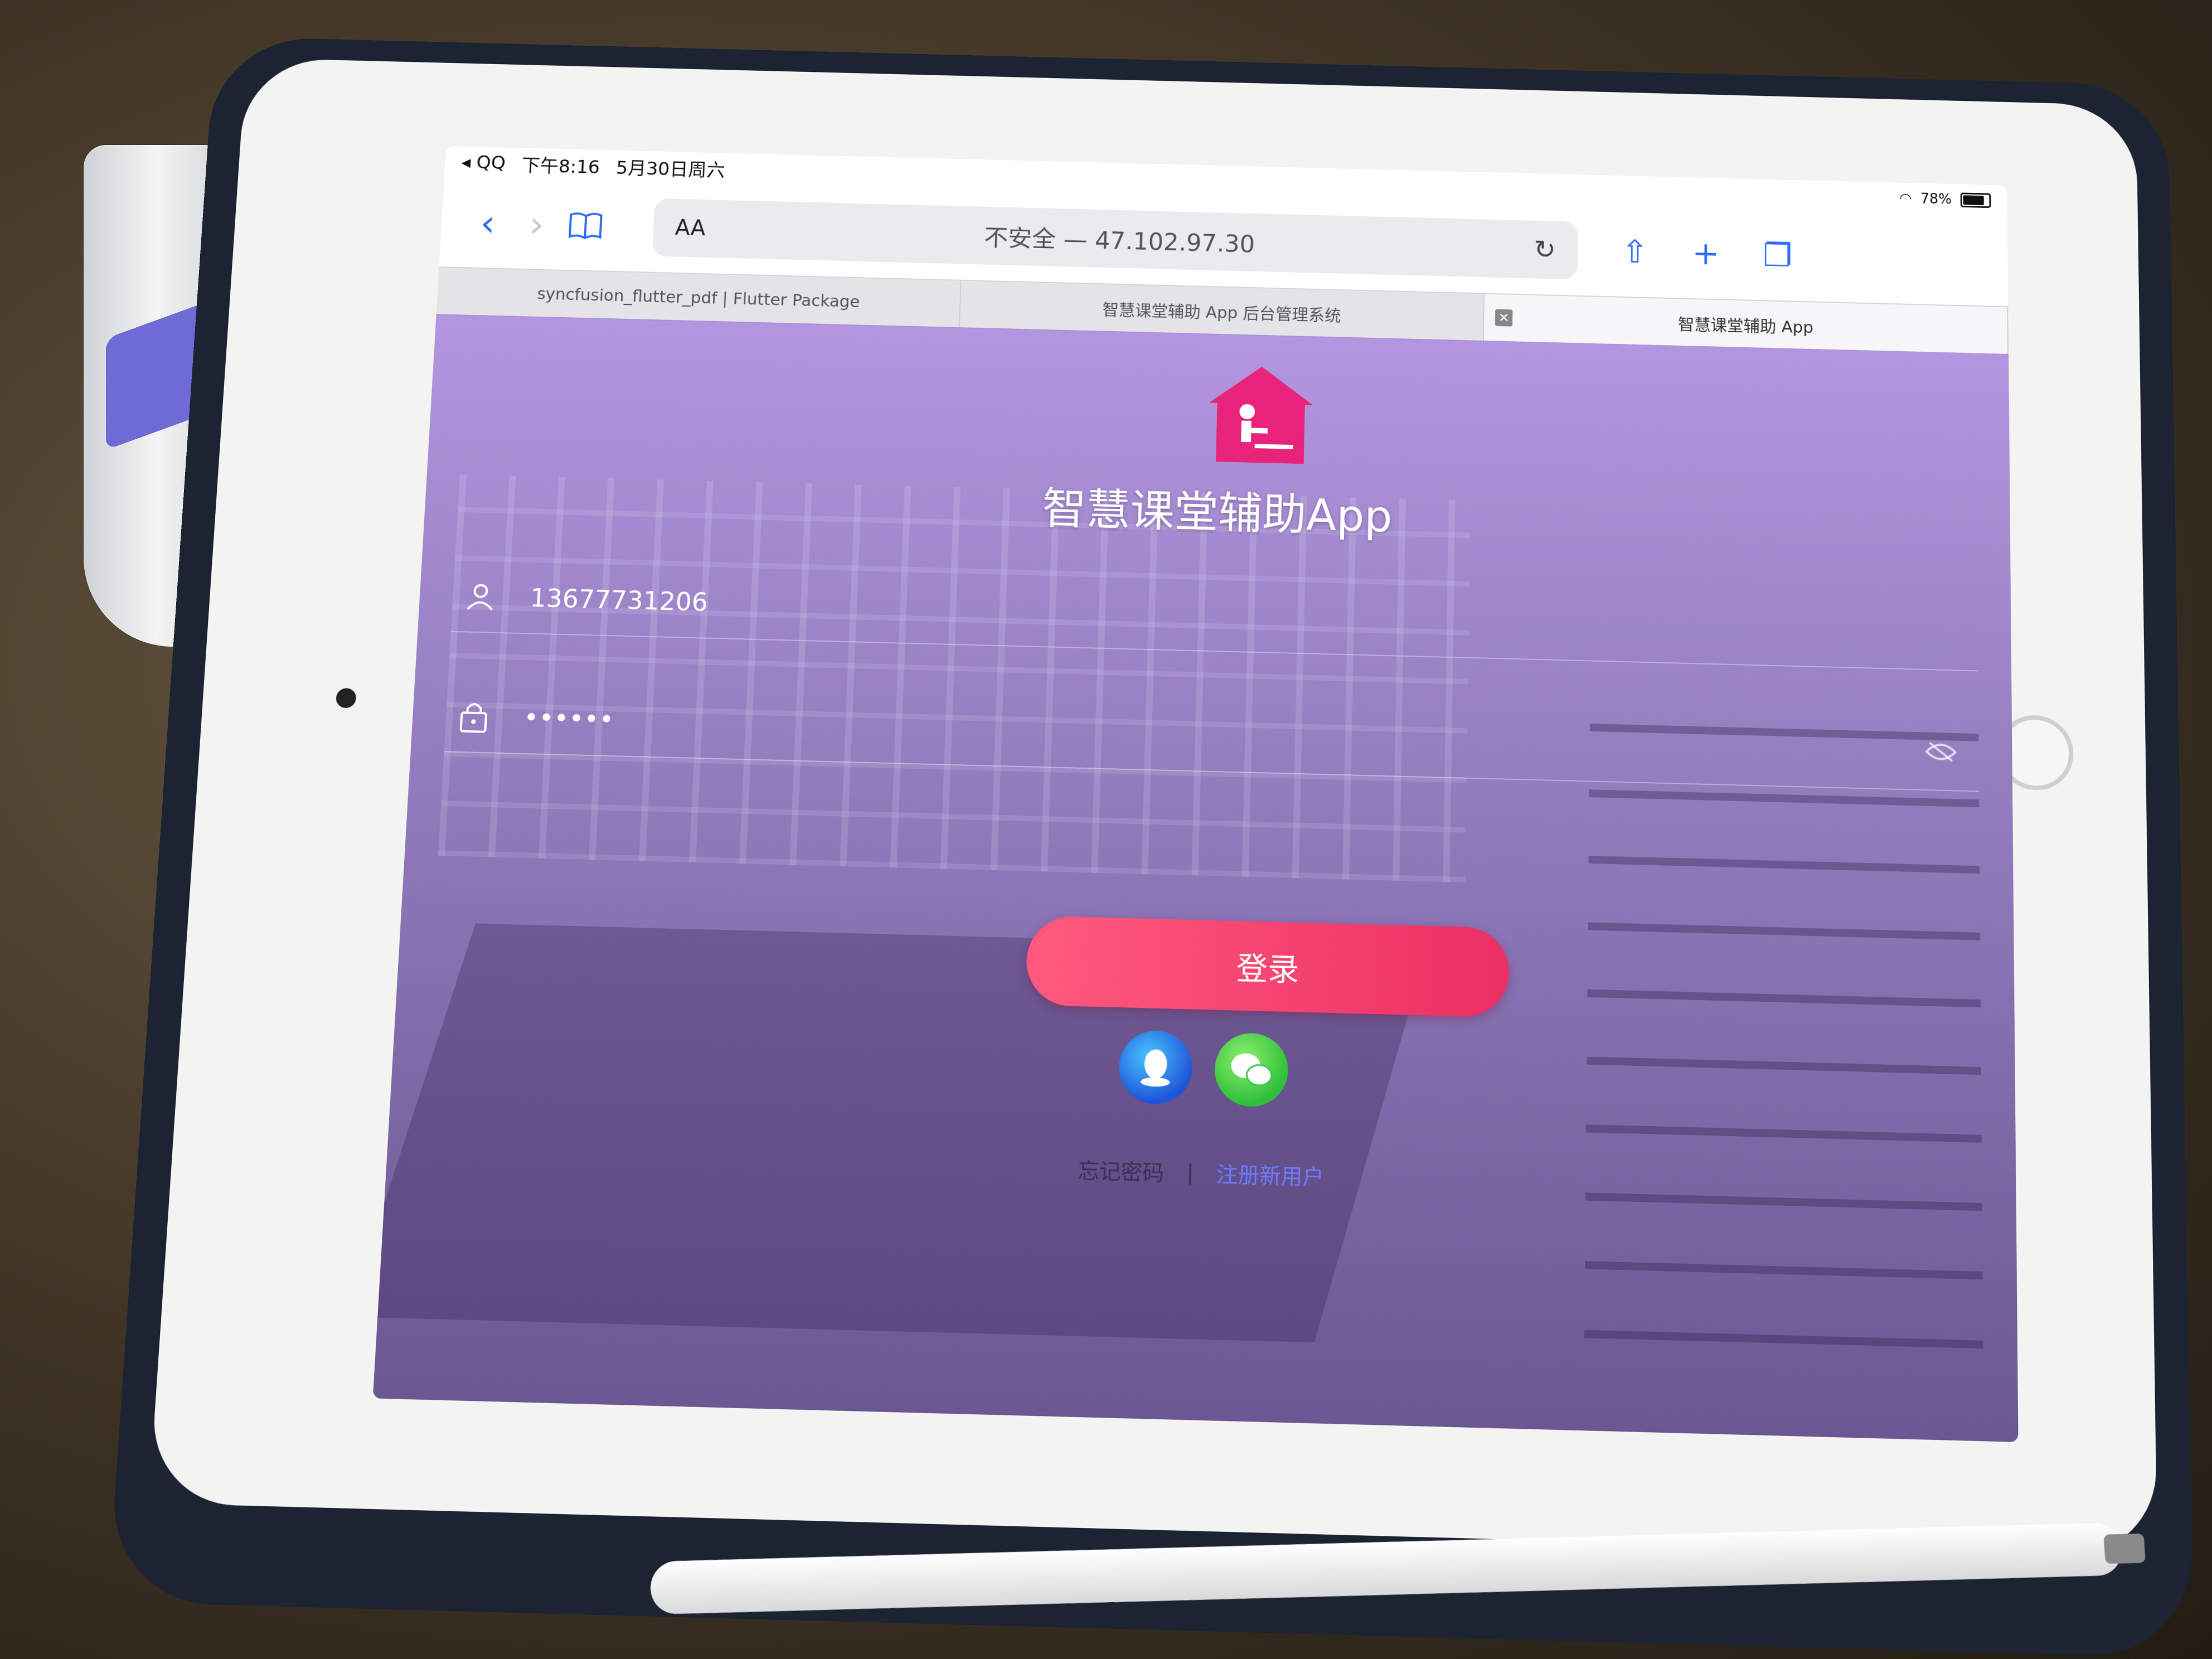 The height and width of the screenshot is (1659, 2212). Describe the element at coordinates (698, 298) in the screenshot. I see `tab-label: syncfusion_flutter_pdf | Flutter Package` at that location.